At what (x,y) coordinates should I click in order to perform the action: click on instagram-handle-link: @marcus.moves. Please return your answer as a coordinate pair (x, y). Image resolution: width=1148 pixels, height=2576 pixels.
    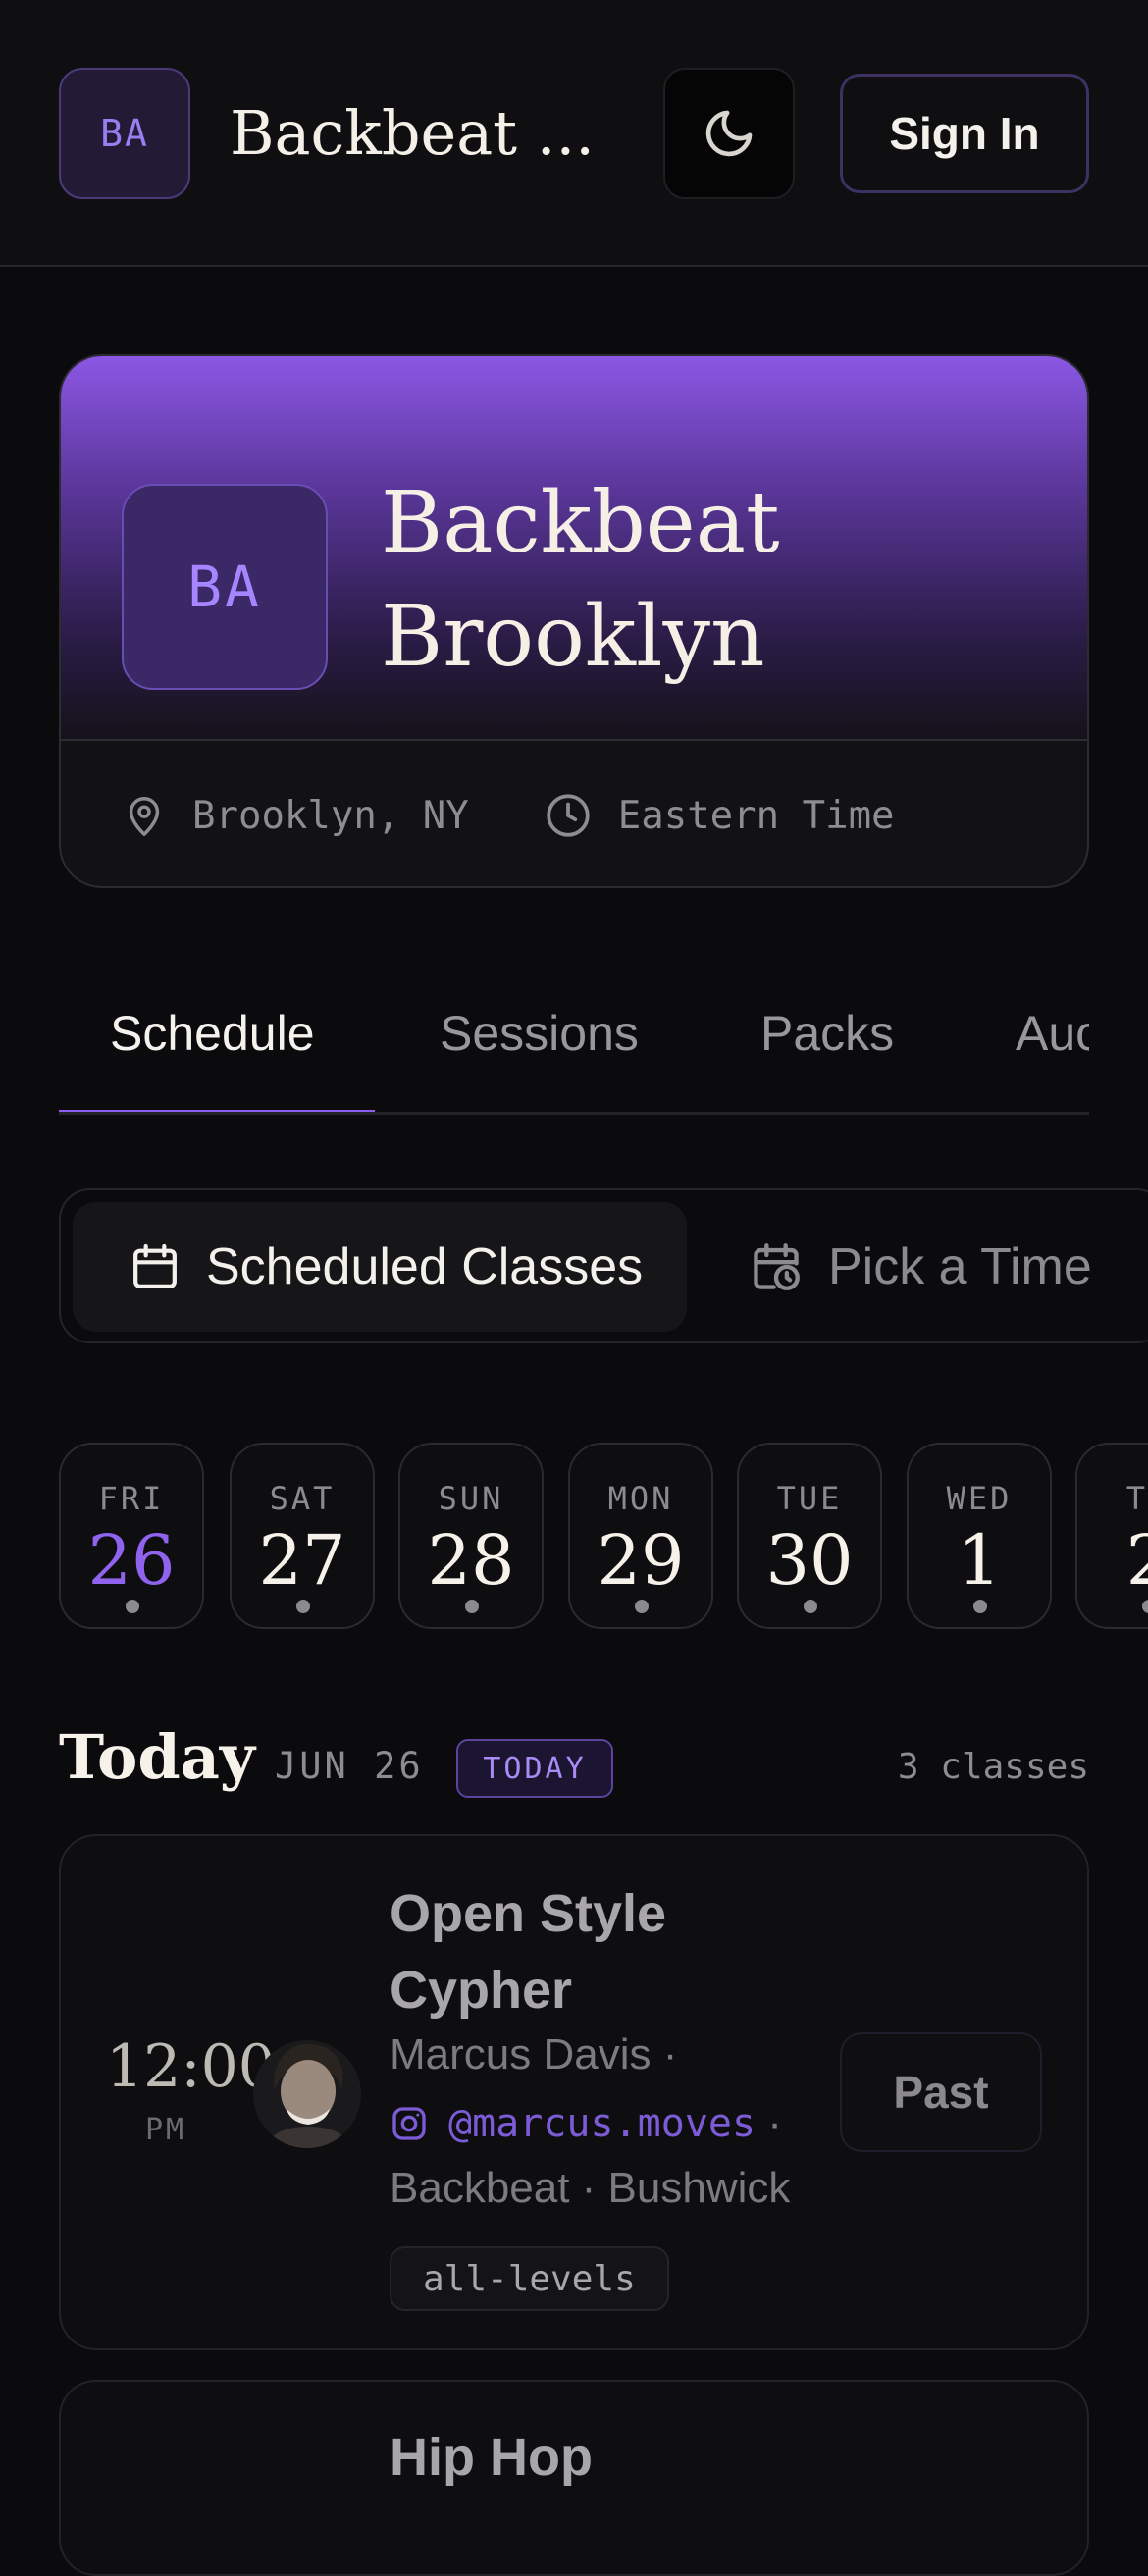
    Looking at the image, I should click on (602, 2123).